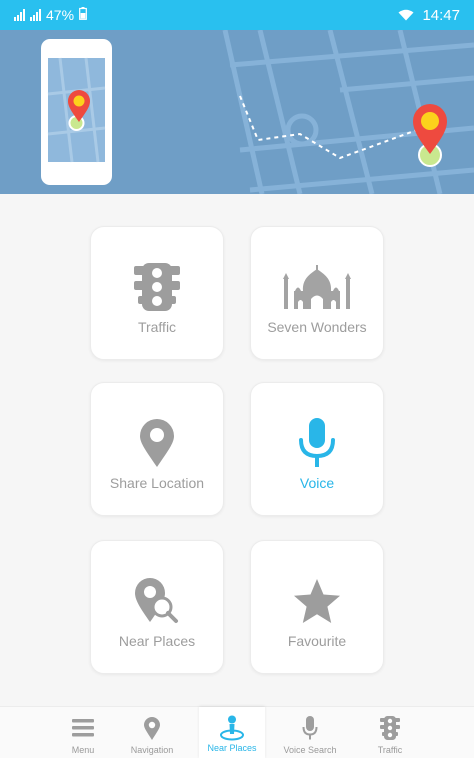 This screenshot has width=474, height=758. Describe the element at coordinates (157, 601) in the screenshot. I see `pin-search-icon` at that location.